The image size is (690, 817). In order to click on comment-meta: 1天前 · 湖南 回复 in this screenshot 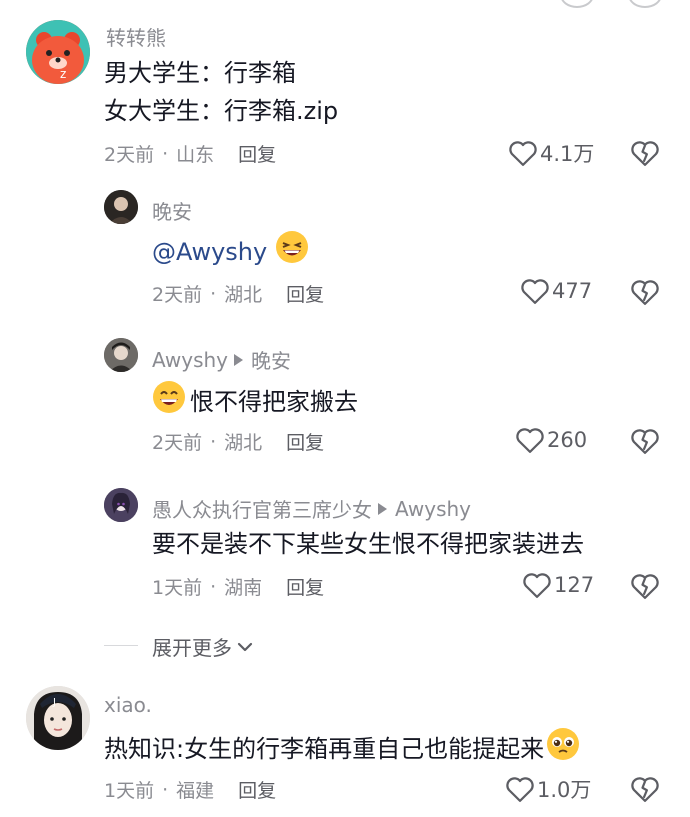, I will do `click(238, 586)`.